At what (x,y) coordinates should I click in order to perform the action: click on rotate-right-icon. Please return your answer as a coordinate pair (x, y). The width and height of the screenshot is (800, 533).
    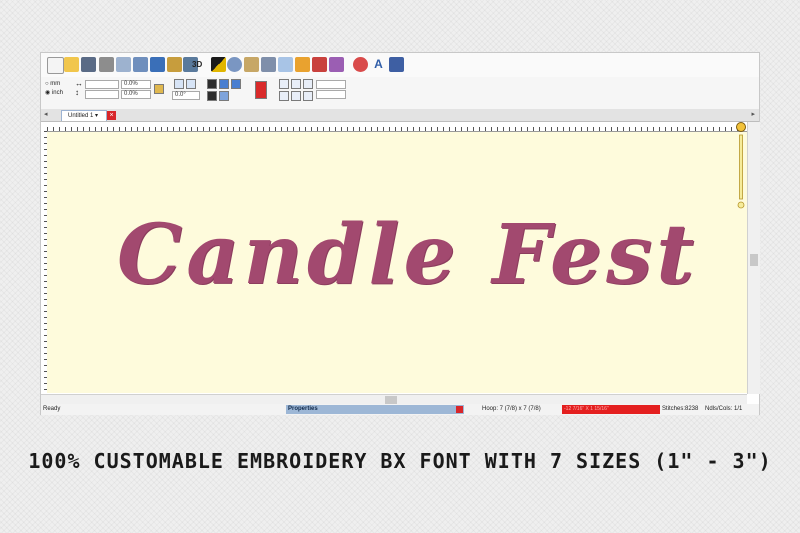
    Looking at the image, I should click on (191, 84).